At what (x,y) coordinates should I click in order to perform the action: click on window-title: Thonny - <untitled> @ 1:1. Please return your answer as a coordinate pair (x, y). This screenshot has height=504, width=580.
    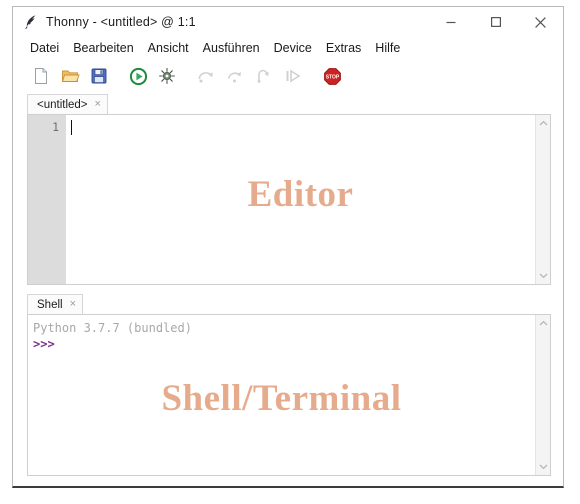
    Looking at the image, I should click on (121, 22).